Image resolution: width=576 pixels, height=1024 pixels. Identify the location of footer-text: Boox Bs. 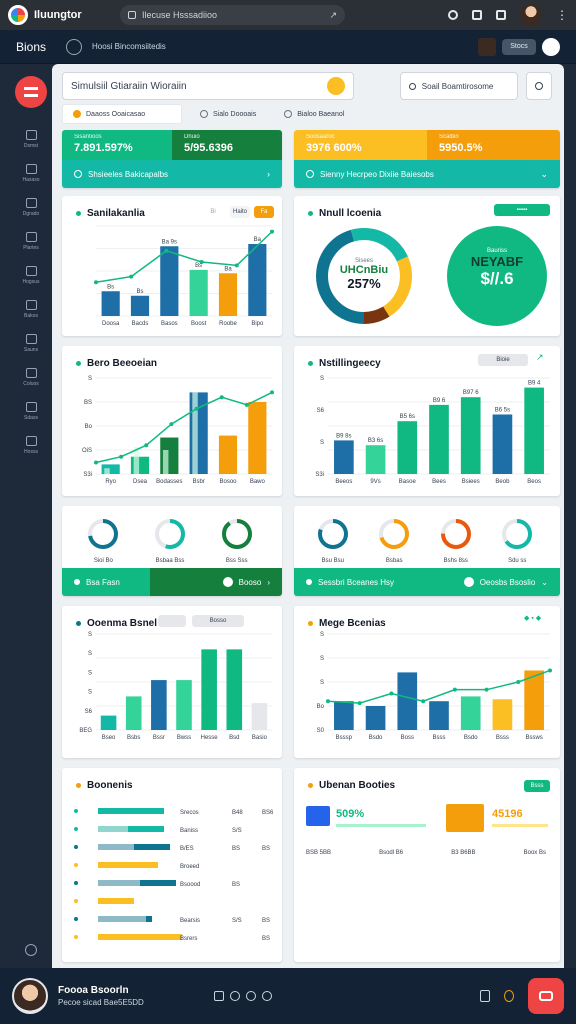
(534, 853).